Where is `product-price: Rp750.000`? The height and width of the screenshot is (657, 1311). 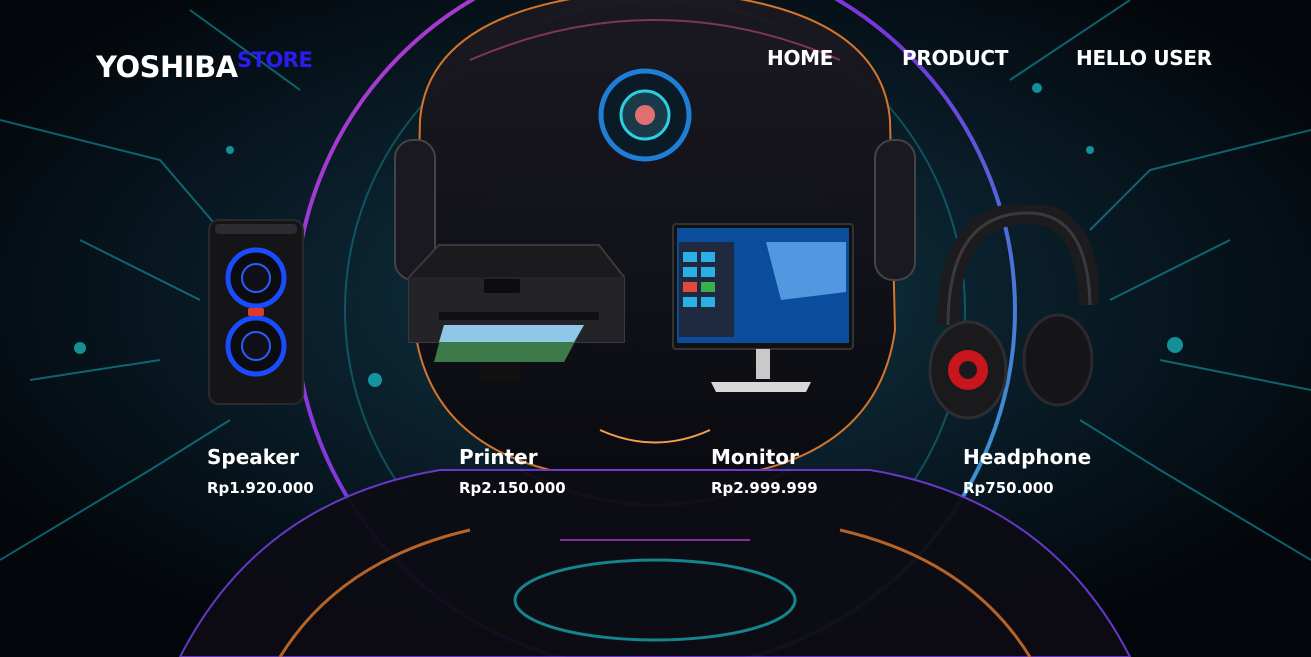
product-price: Rp750.000 is located at coordinates (1008, 488).